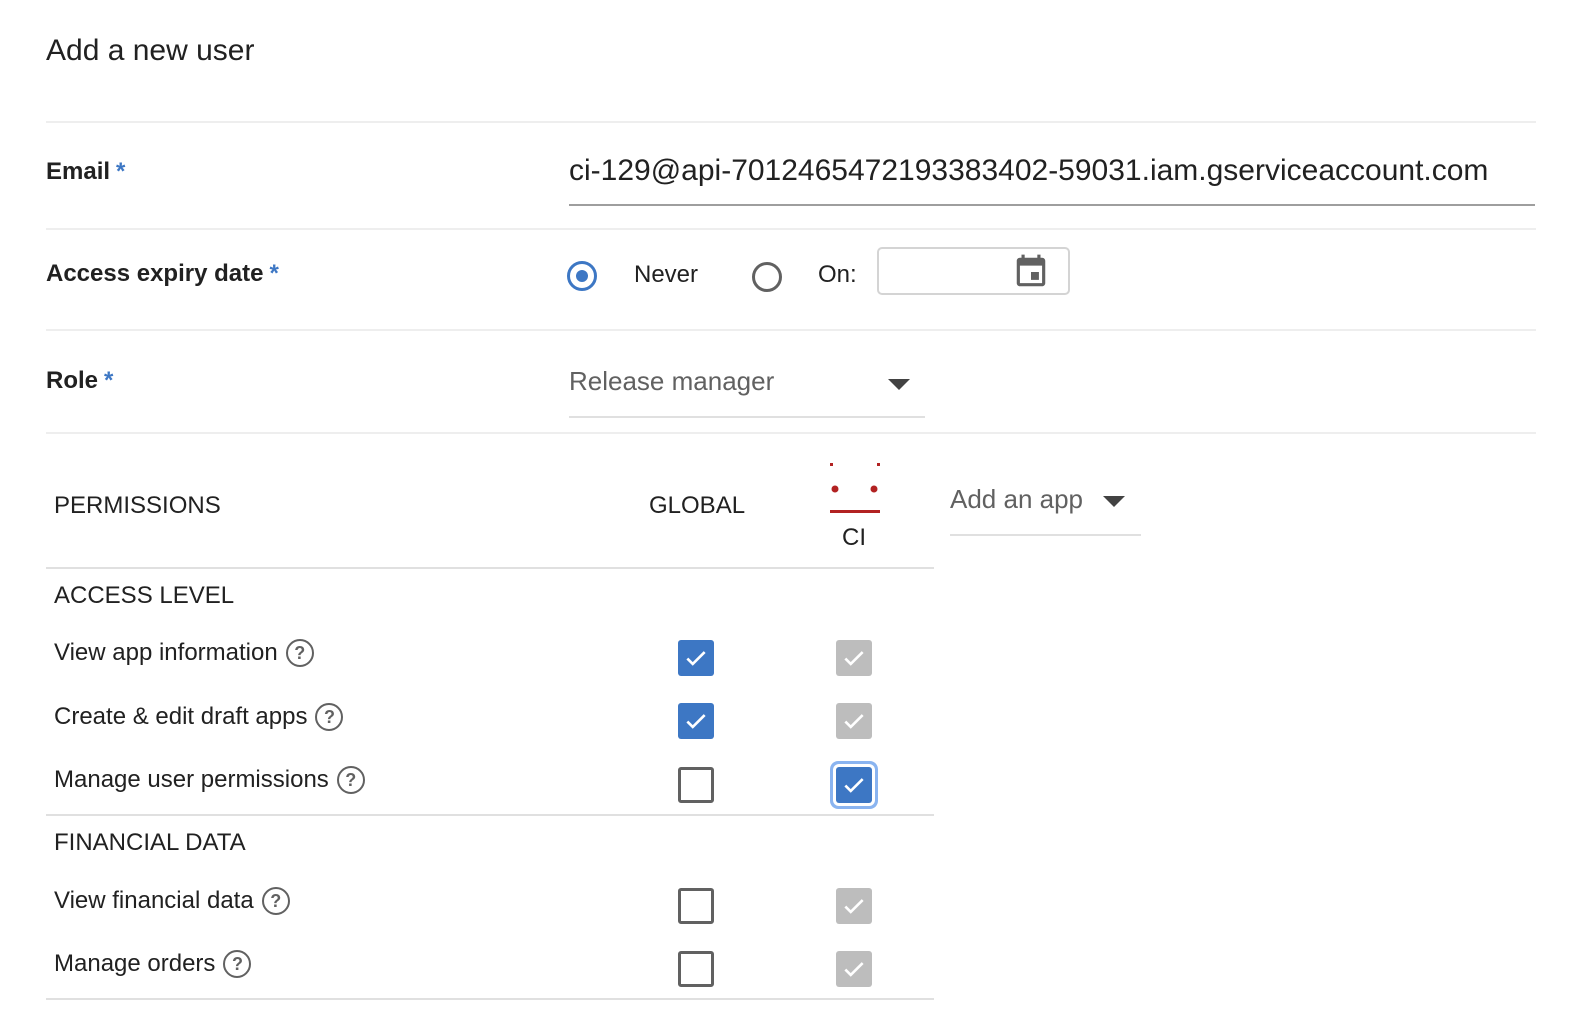  I want to click on date-field, so click(973, 271).